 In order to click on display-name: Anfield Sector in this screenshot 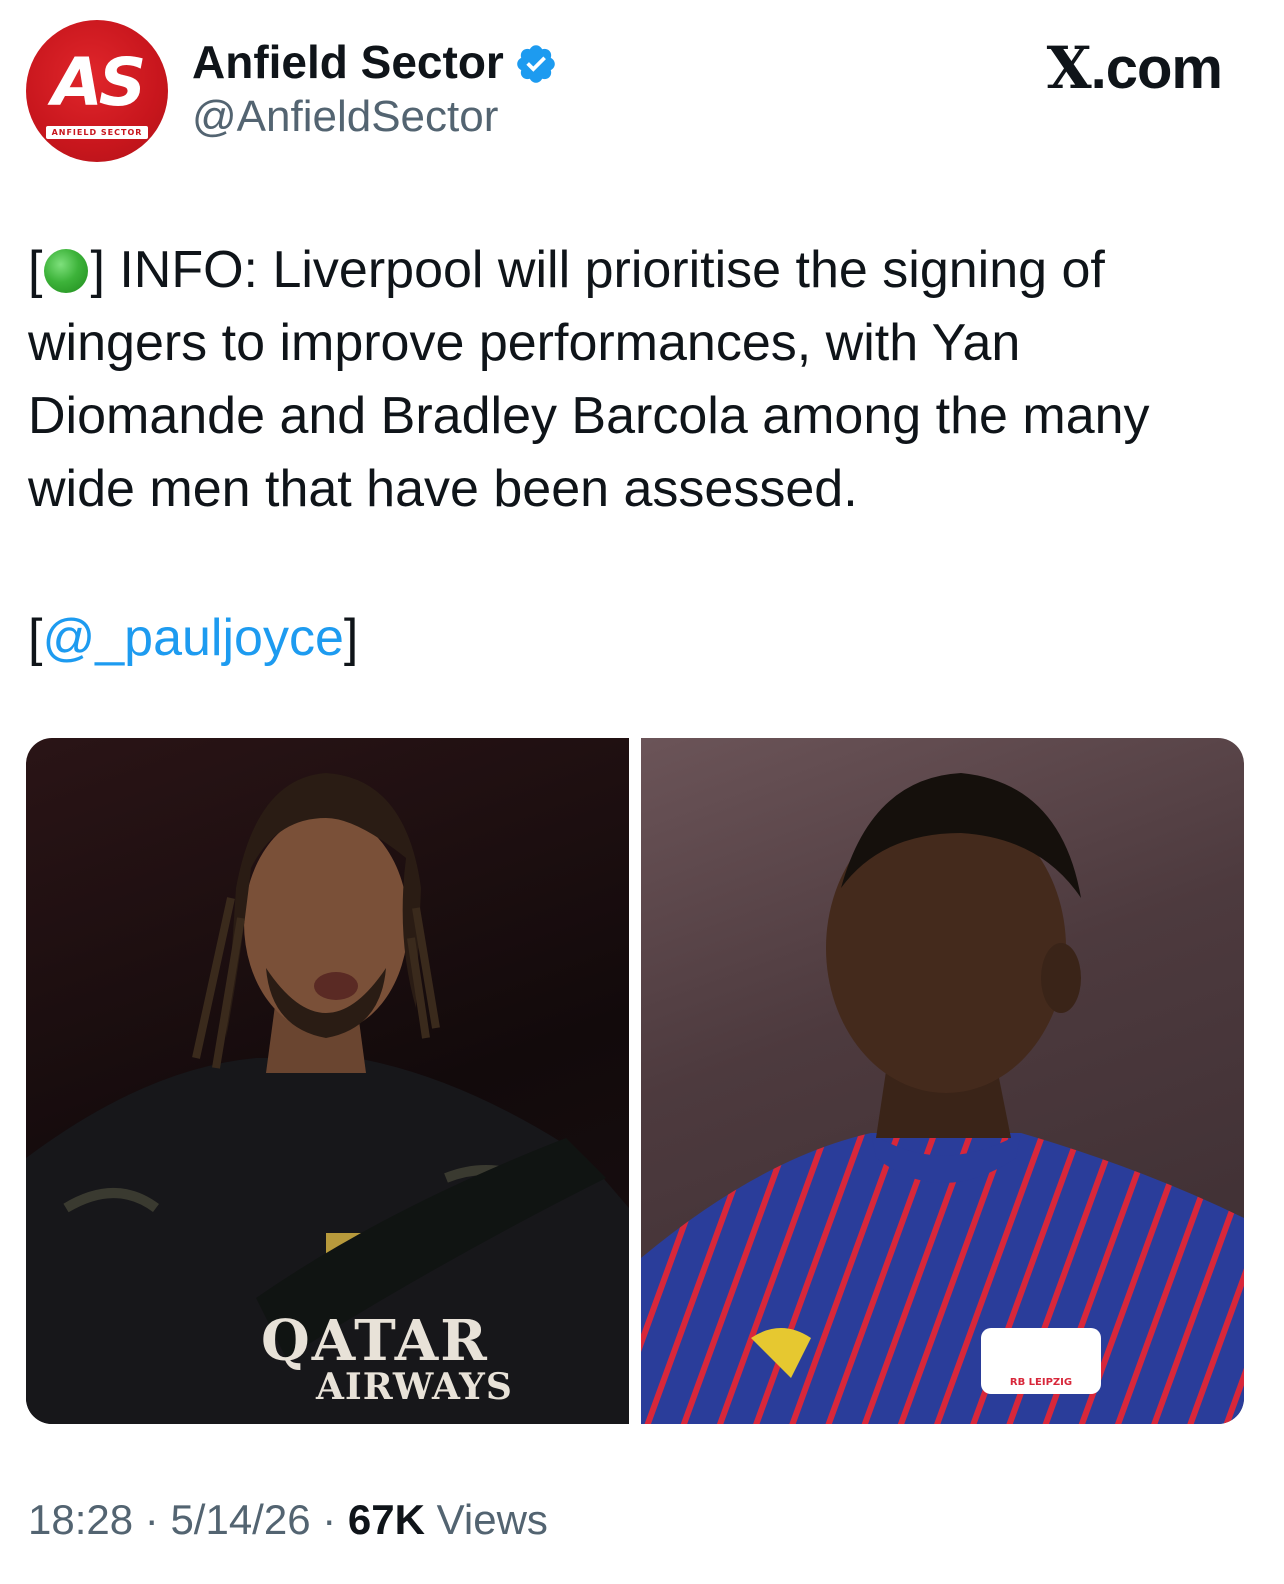, I will do `click(348, 62)`.